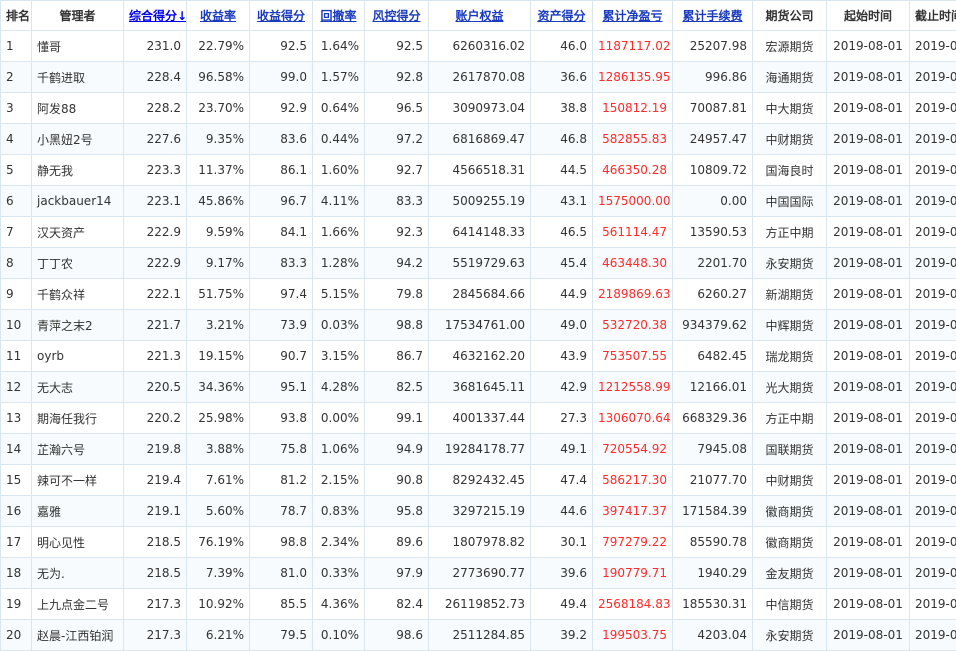  What do you see at coordinates (78, 170) in the screenshot?
I see `cell-manager: 静无我` at bounding box center [78, 170].